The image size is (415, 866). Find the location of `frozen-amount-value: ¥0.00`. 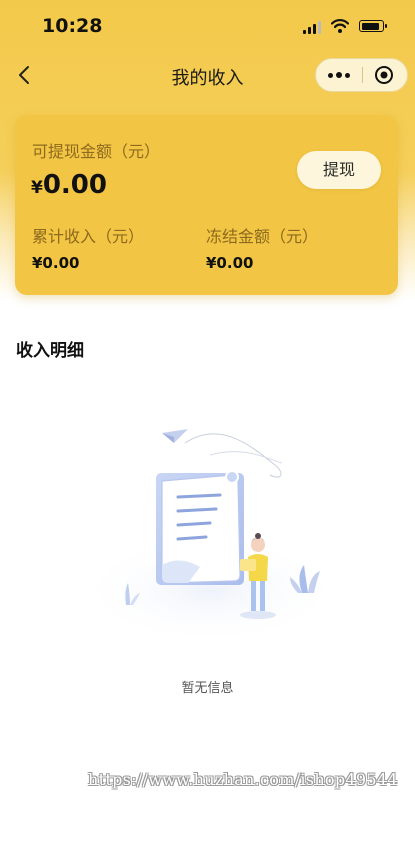

frozen-amount-value: ¥0.00 is located at coordinates (230, 263).